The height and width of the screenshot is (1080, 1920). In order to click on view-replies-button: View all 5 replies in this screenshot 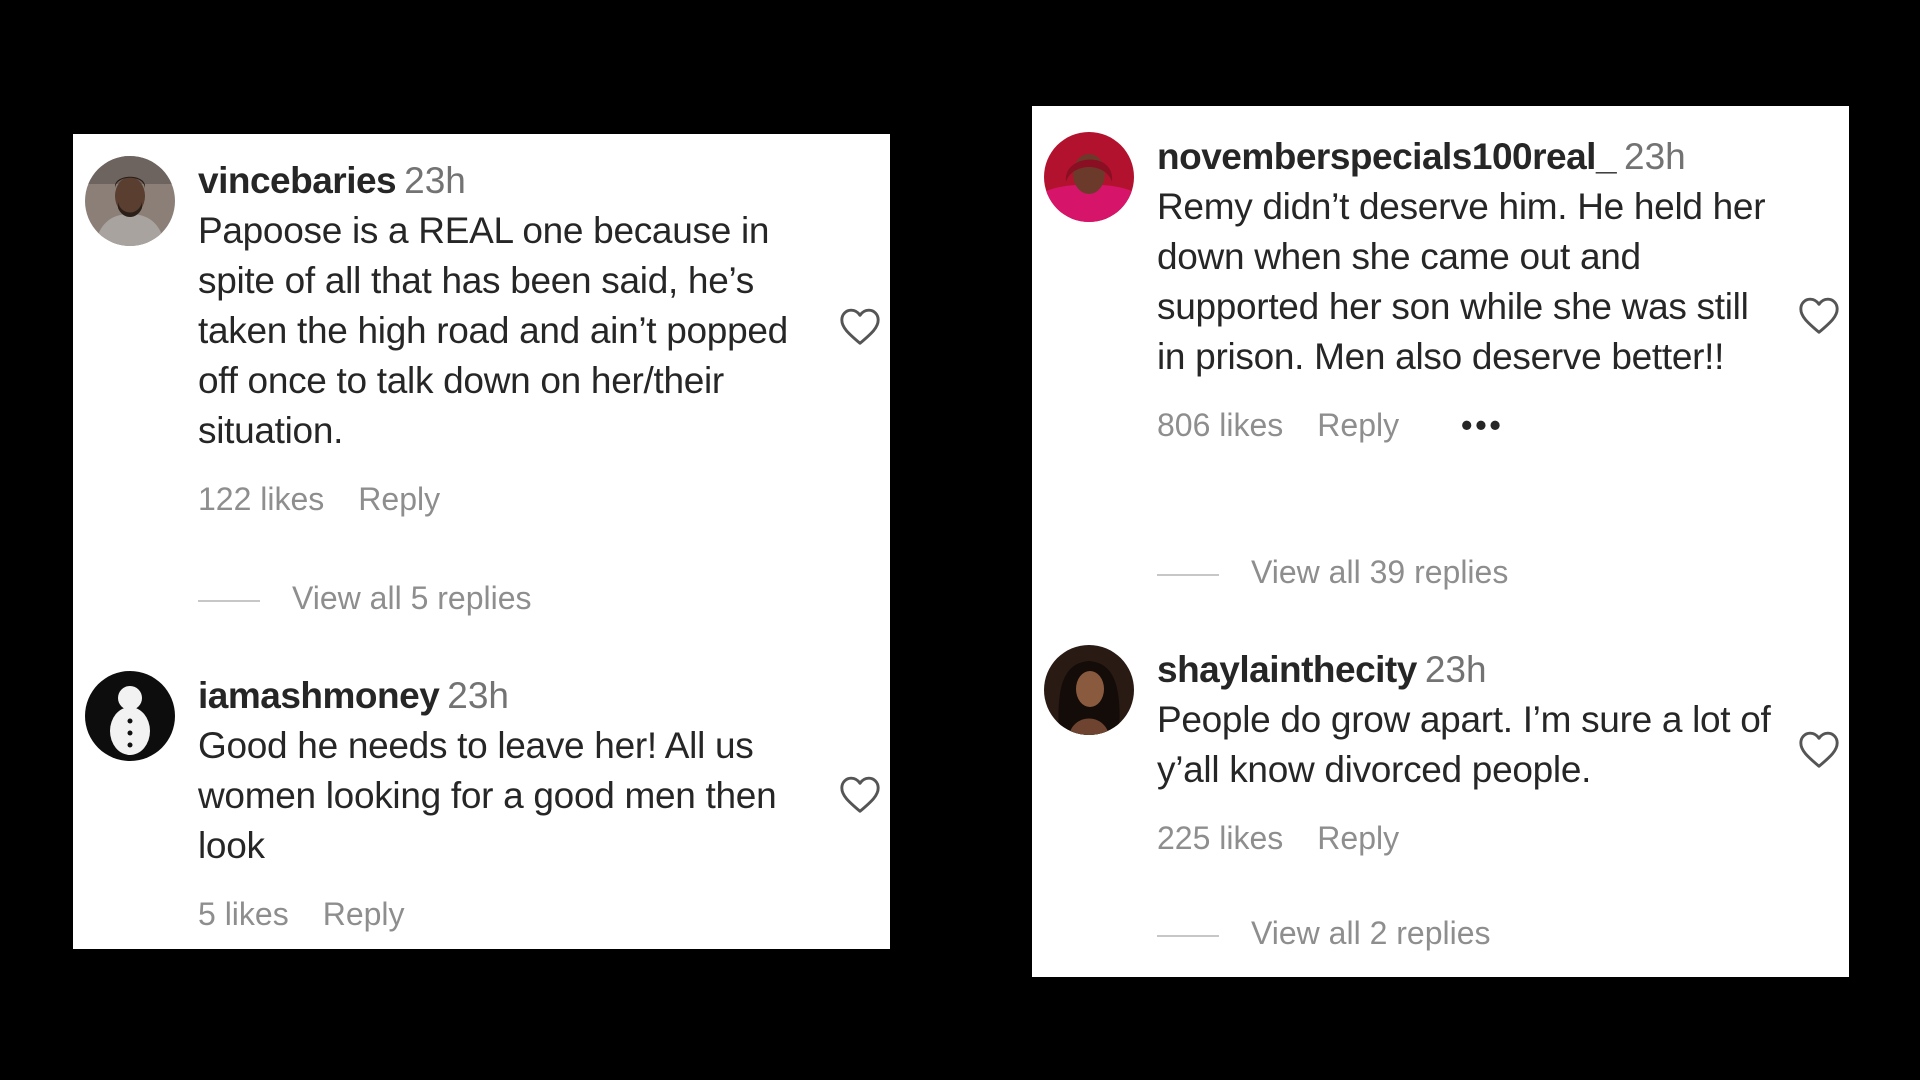, I will do `click(365, 598)`.